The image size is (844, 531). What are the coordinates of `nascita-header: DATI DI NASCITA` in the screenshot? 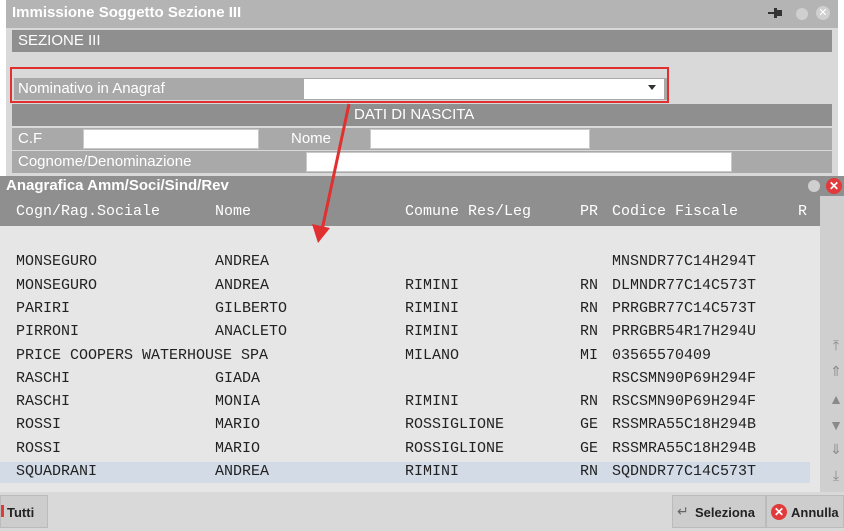 It's located at (414, 114).